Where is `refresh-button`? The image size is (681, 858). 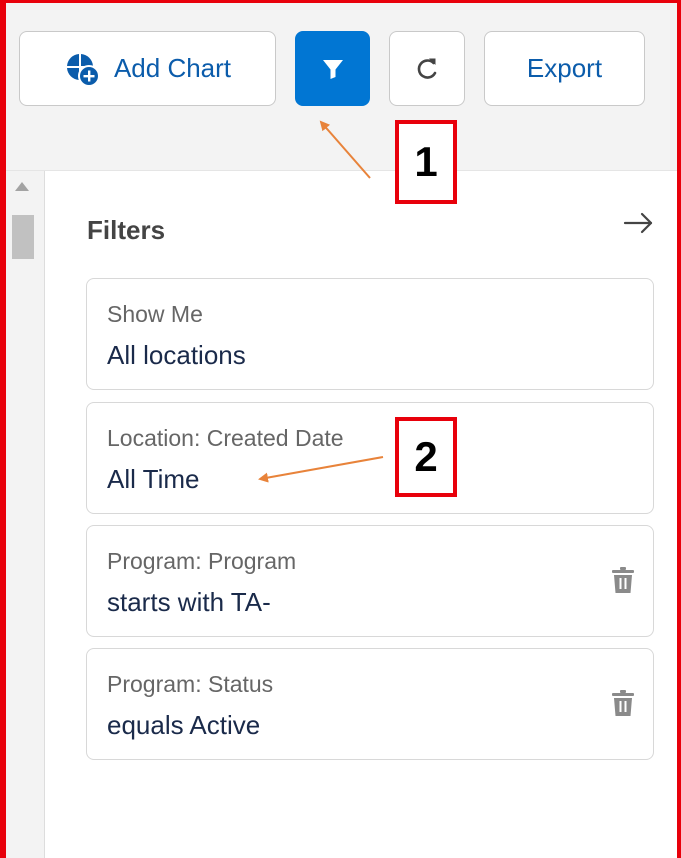
refresh-button is located at coordinates (427, 68).